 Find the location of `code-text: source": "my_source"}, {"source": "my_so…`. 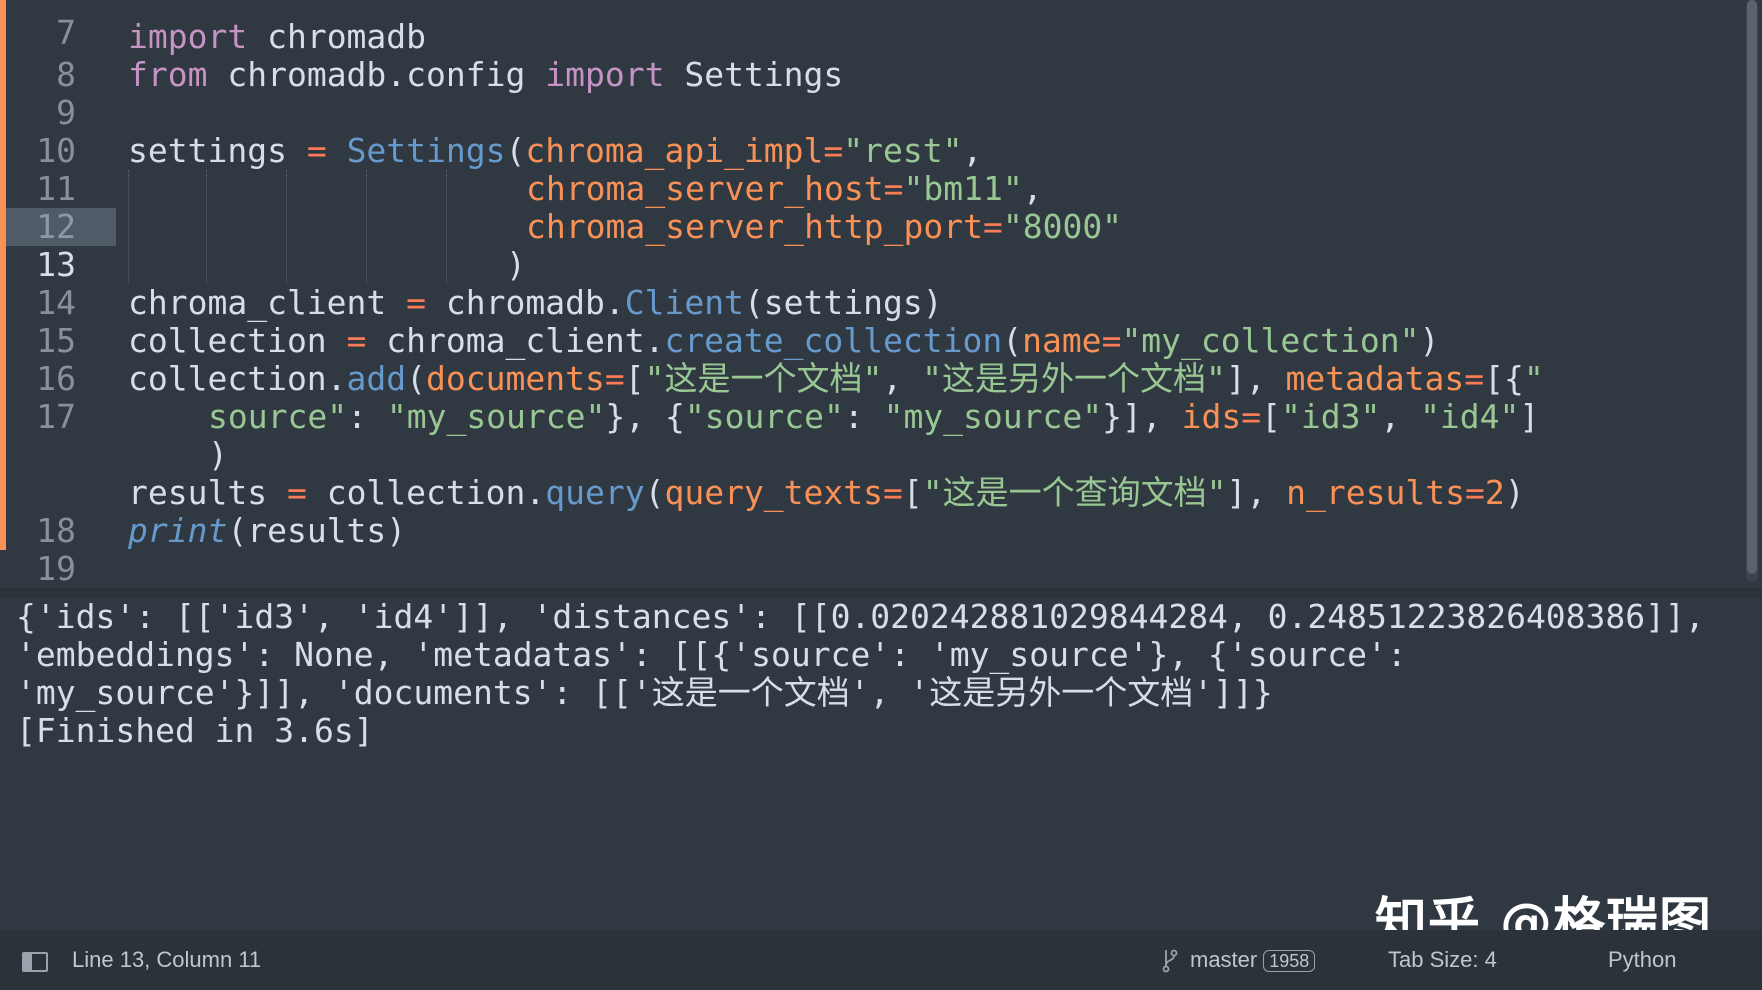

code-text: source": "my_source"}, {"source": "my_so… is located at coordinates (874, 416).